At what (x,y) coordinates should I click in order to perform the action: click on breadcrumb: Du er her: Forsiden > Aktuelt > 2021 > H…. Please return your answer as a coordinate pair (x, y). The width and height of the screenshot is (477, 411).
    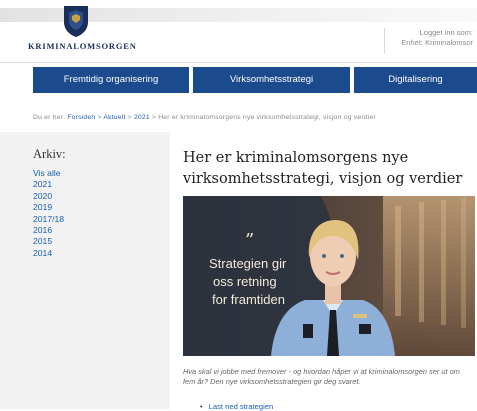
    Looking at the image, I should click on (204, 117).